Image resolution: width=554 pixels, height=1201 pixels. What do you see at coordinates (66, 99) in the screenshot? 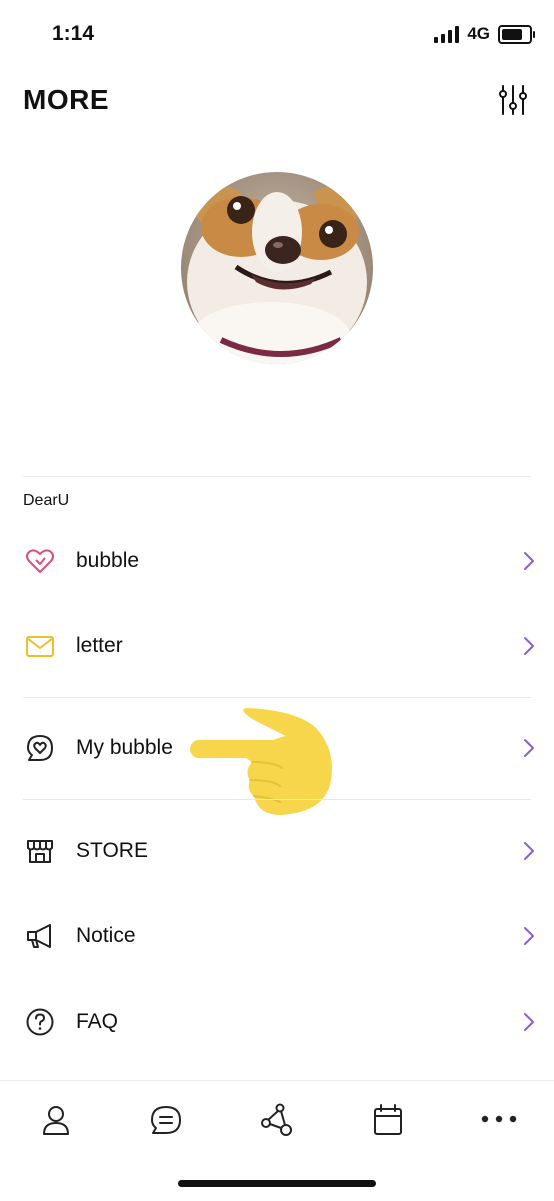
I see `page-title: MORE` at bounding box center [66, 99].